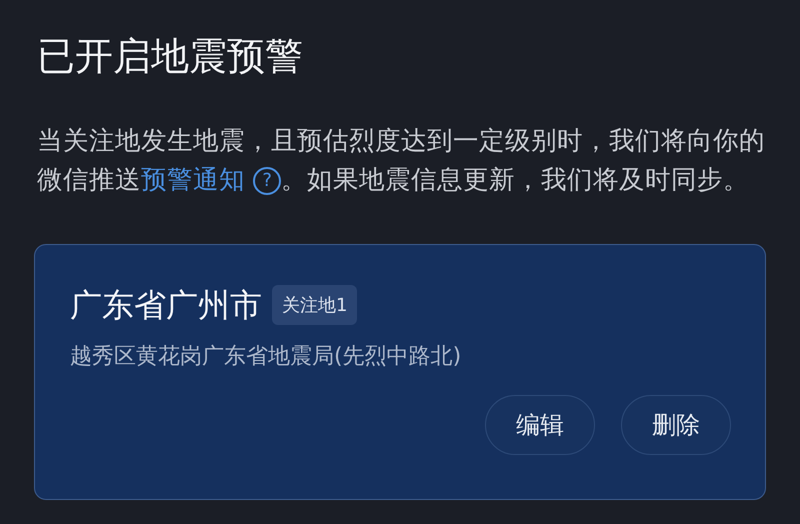  Describe the element at coordinates (267, 181) in the screenshot. I see `help-icon: ?` at that location.